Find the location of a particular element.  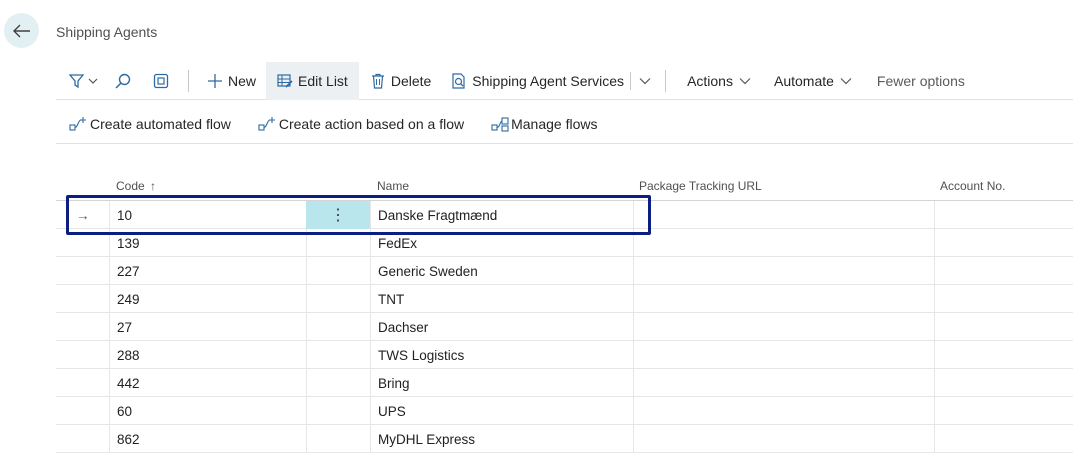

column-header-tracking-url: Package Tracking URL is located at coordinates (700, 186).